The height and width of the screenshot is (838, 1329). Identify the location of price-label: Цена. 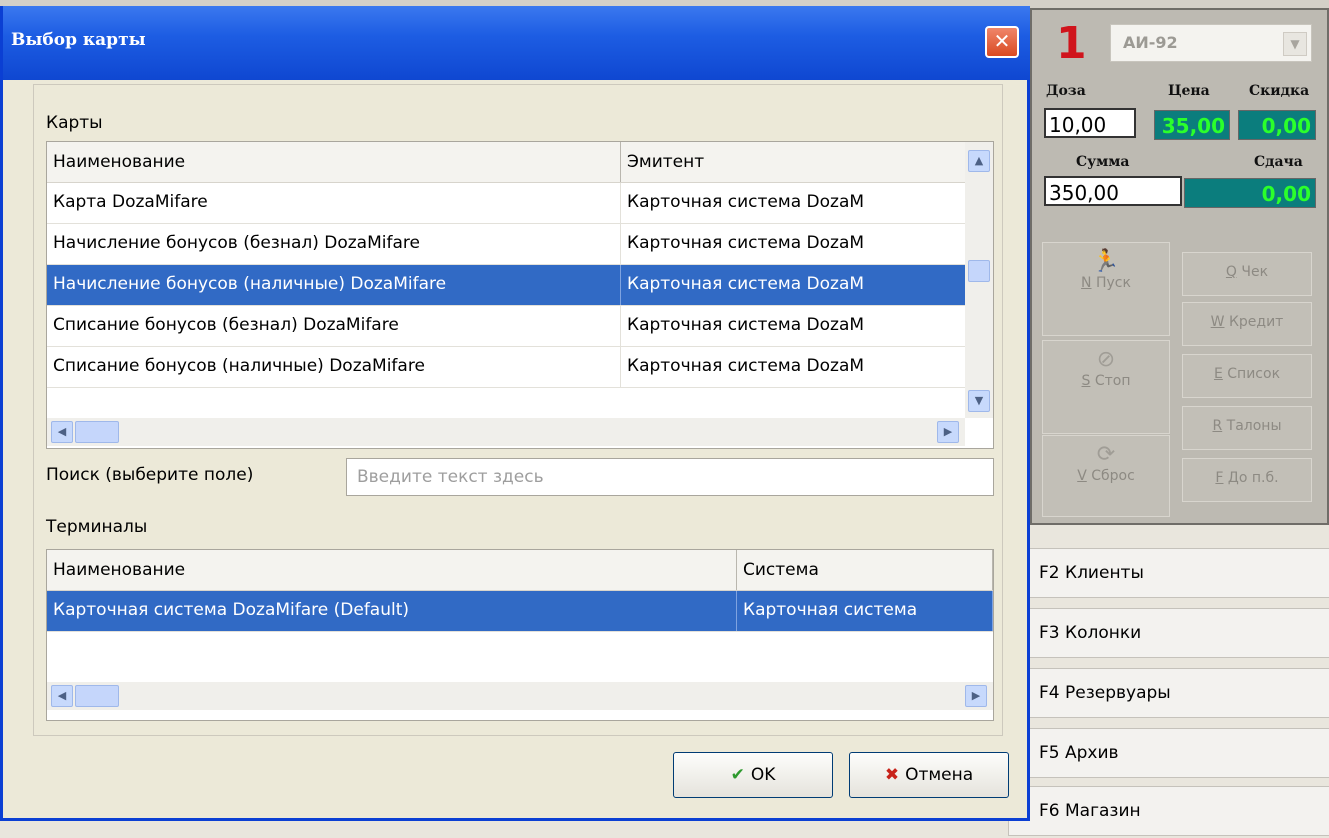
(1189, 91).